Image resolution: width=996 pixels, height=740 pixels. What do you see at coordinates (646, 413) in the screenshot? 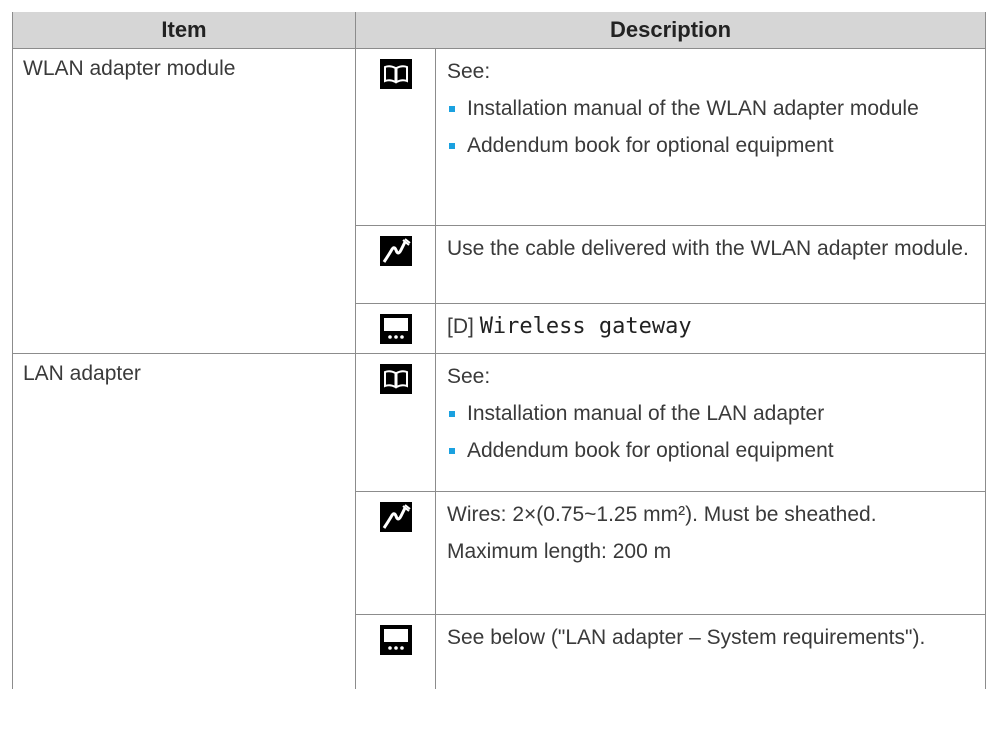
I see `bullet-text: Installation manual of the LAN adapter` at bounding box center [646, 413].